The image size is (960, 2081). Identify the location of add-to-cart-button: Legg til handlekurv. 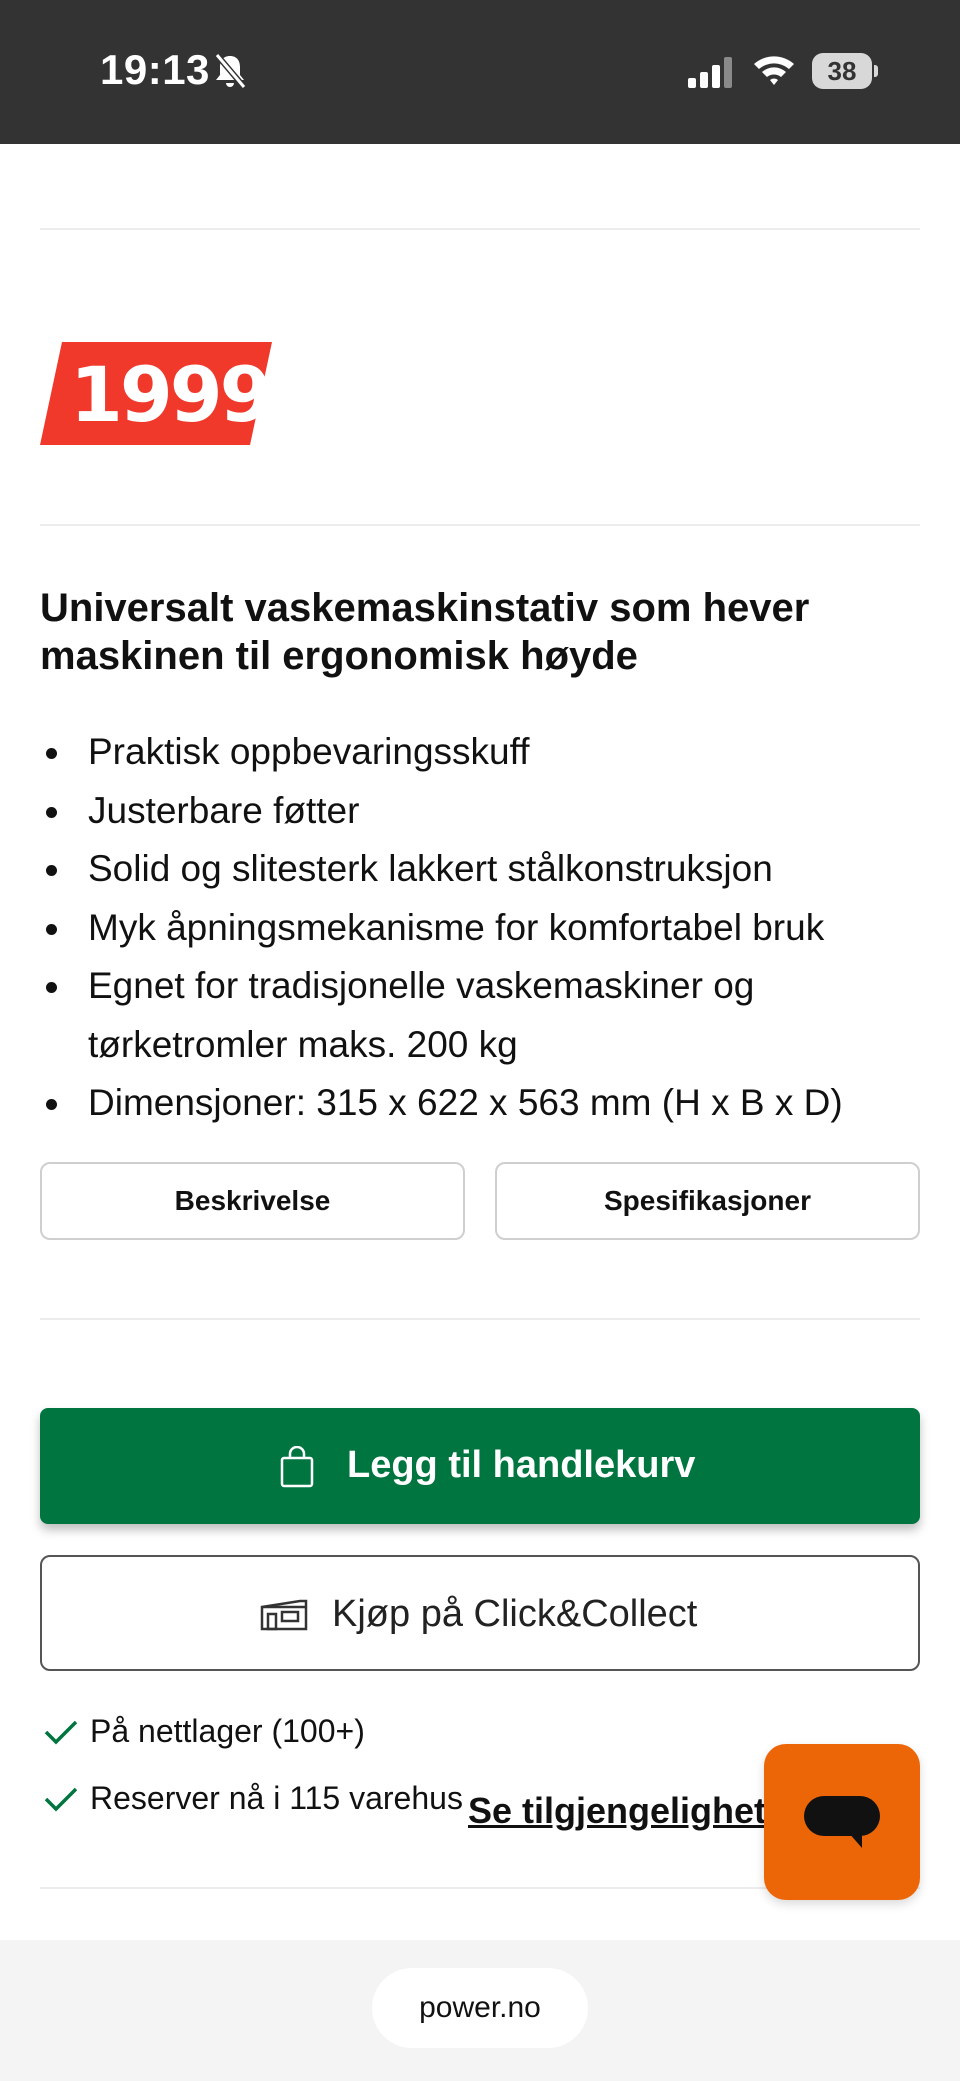
(480, 1466).